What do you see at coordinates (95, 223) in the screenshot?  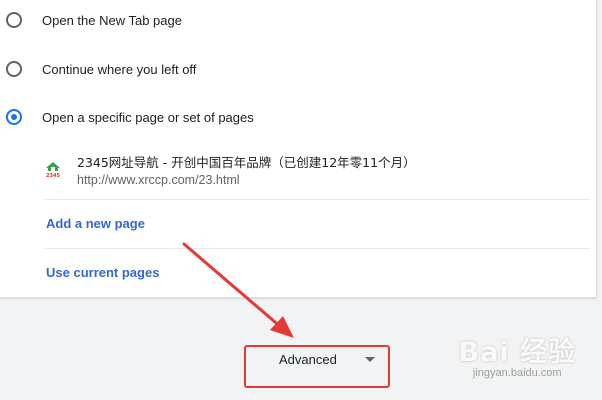 I see `add-new-page-link: Add a new page` at bounding box center [95, 223].